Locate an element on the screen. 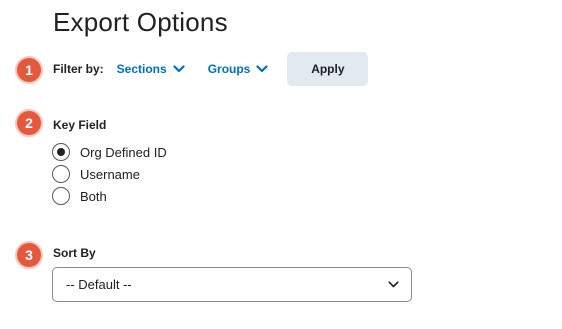  key-field-label: Key Field is located at coordinates (80, 125).